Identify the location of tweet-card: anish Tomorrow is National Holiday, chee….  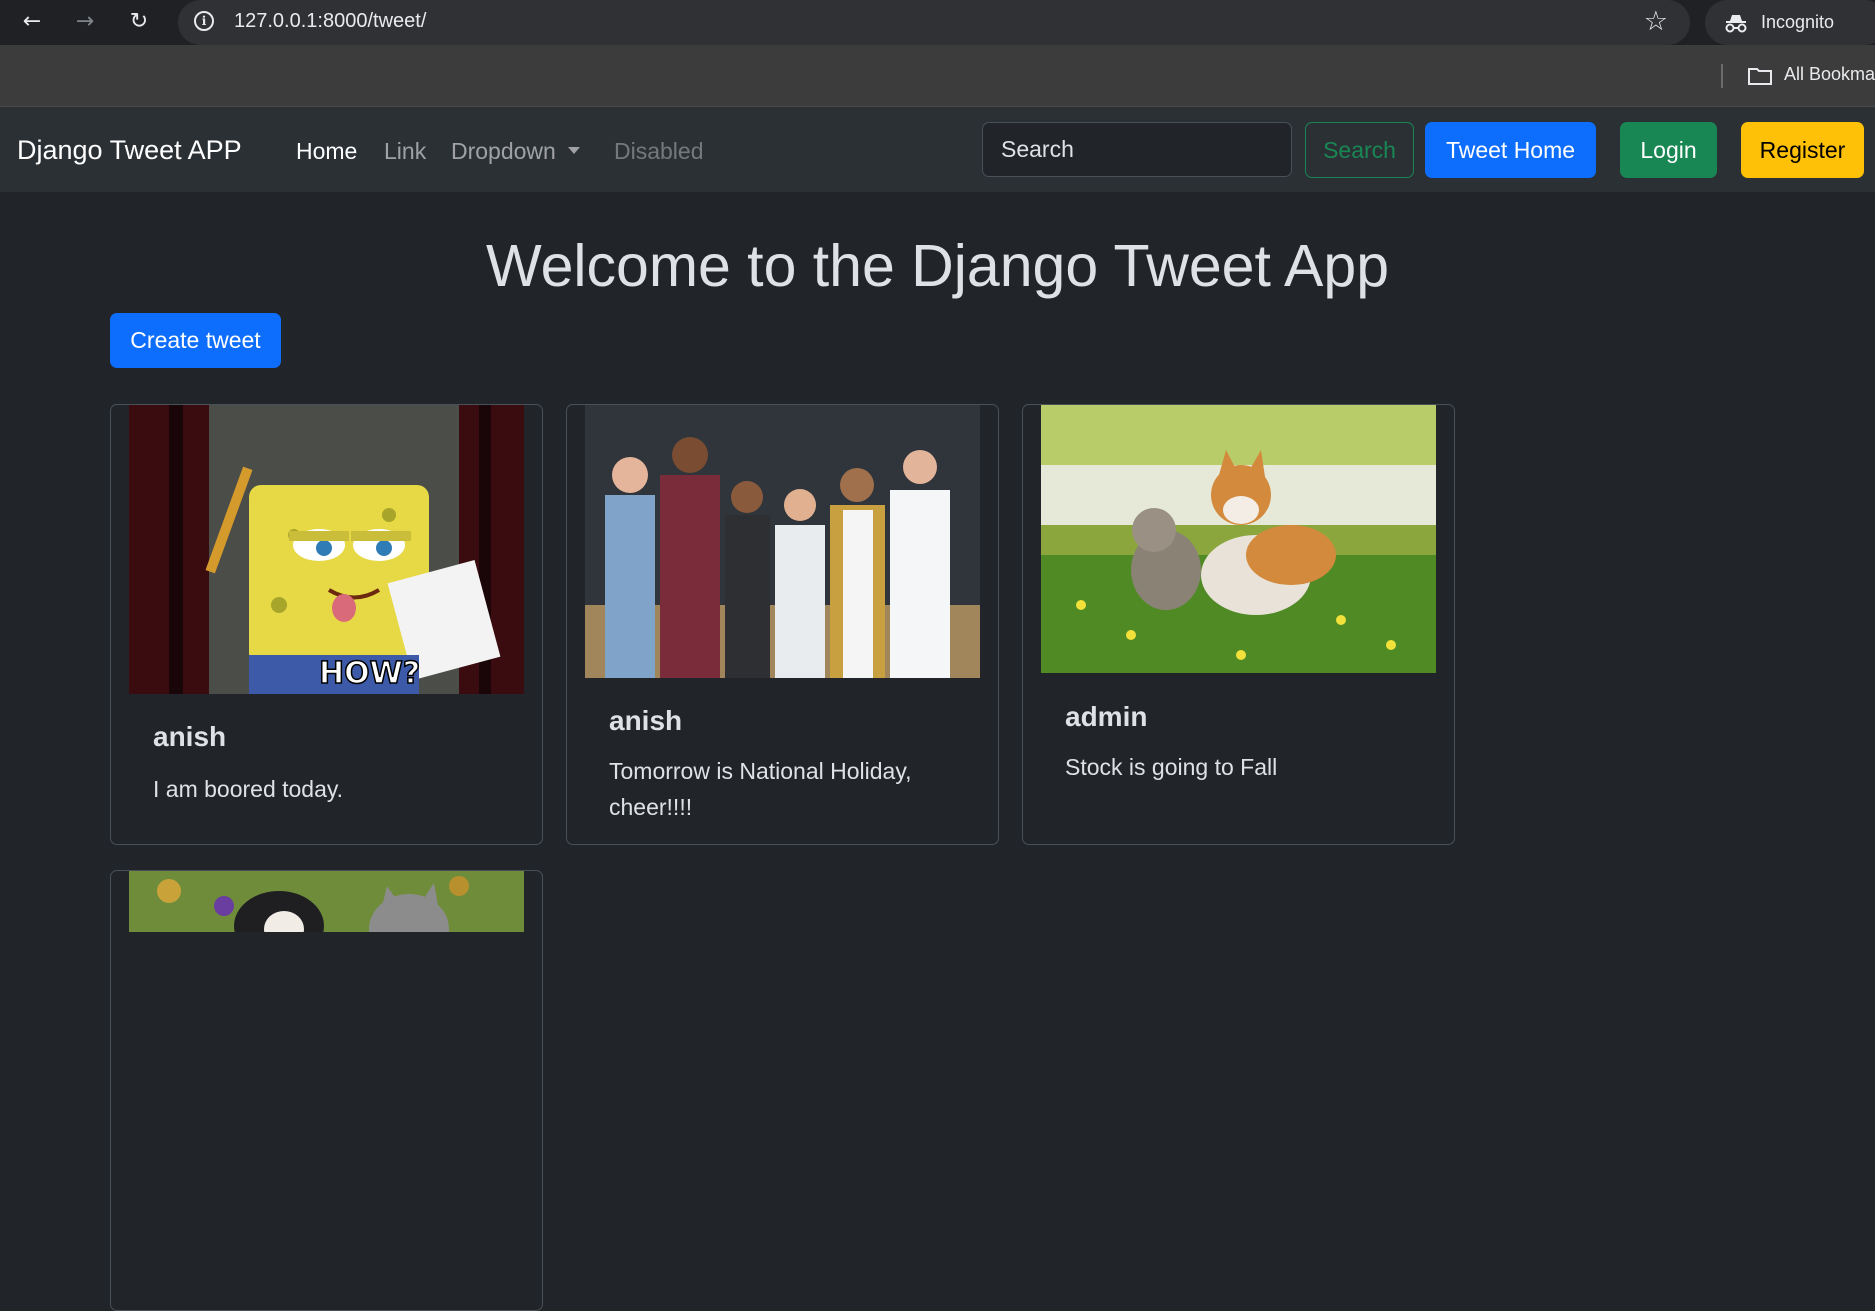
(782, 624).